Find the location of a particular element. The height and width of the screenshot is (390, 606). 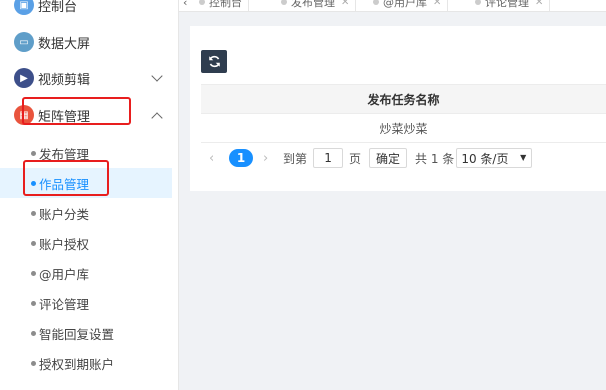

sub-item-label: 账户分类 is located at coordinates (64, 214).